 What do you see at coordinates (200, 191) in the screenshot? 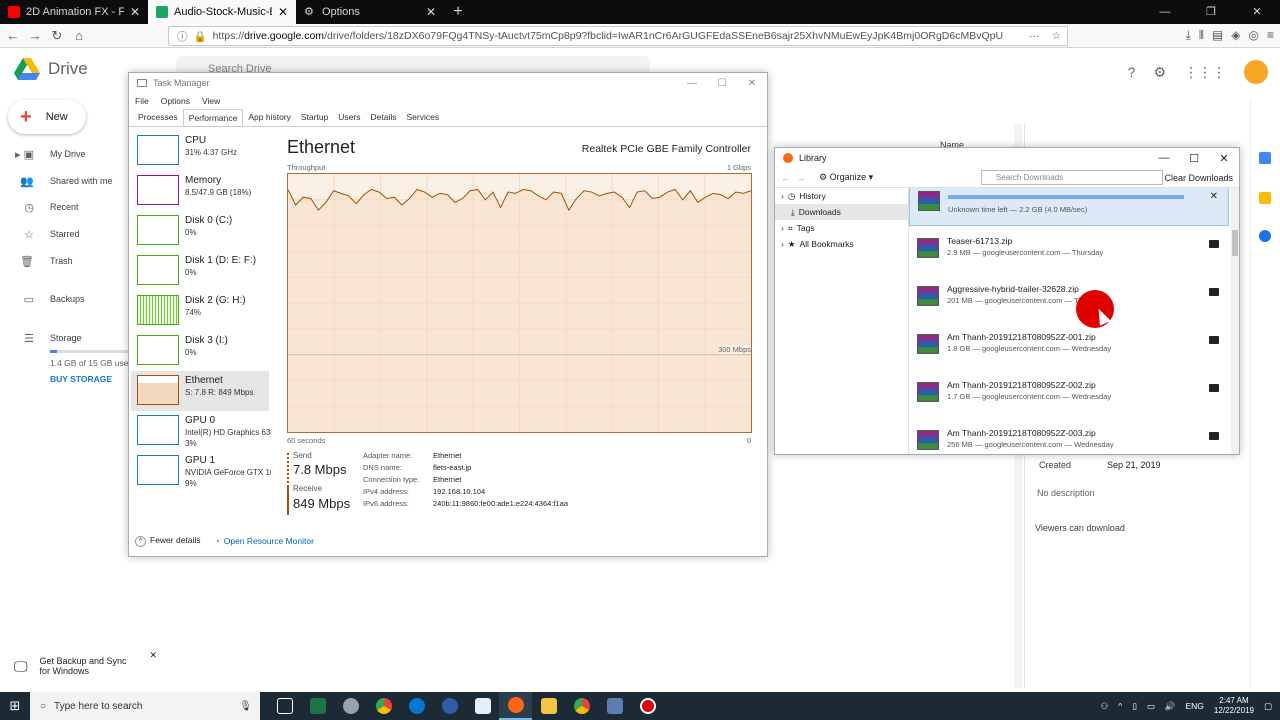
I see `perf-item-memory: Memory 8.5/47.9 GB (18%)` at bounding box center [200, 191].